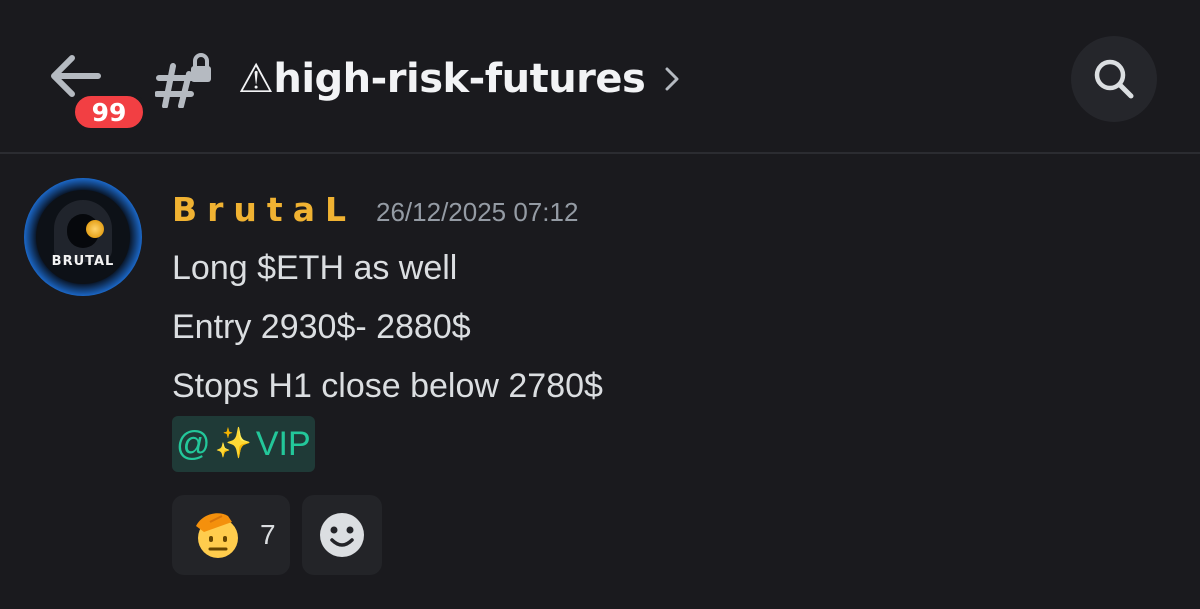 Image resolution: width=1200 pixels, height=609 pixels. I want to click on channel-title-button: ⚠high-risk-futures, so click(458, 79).